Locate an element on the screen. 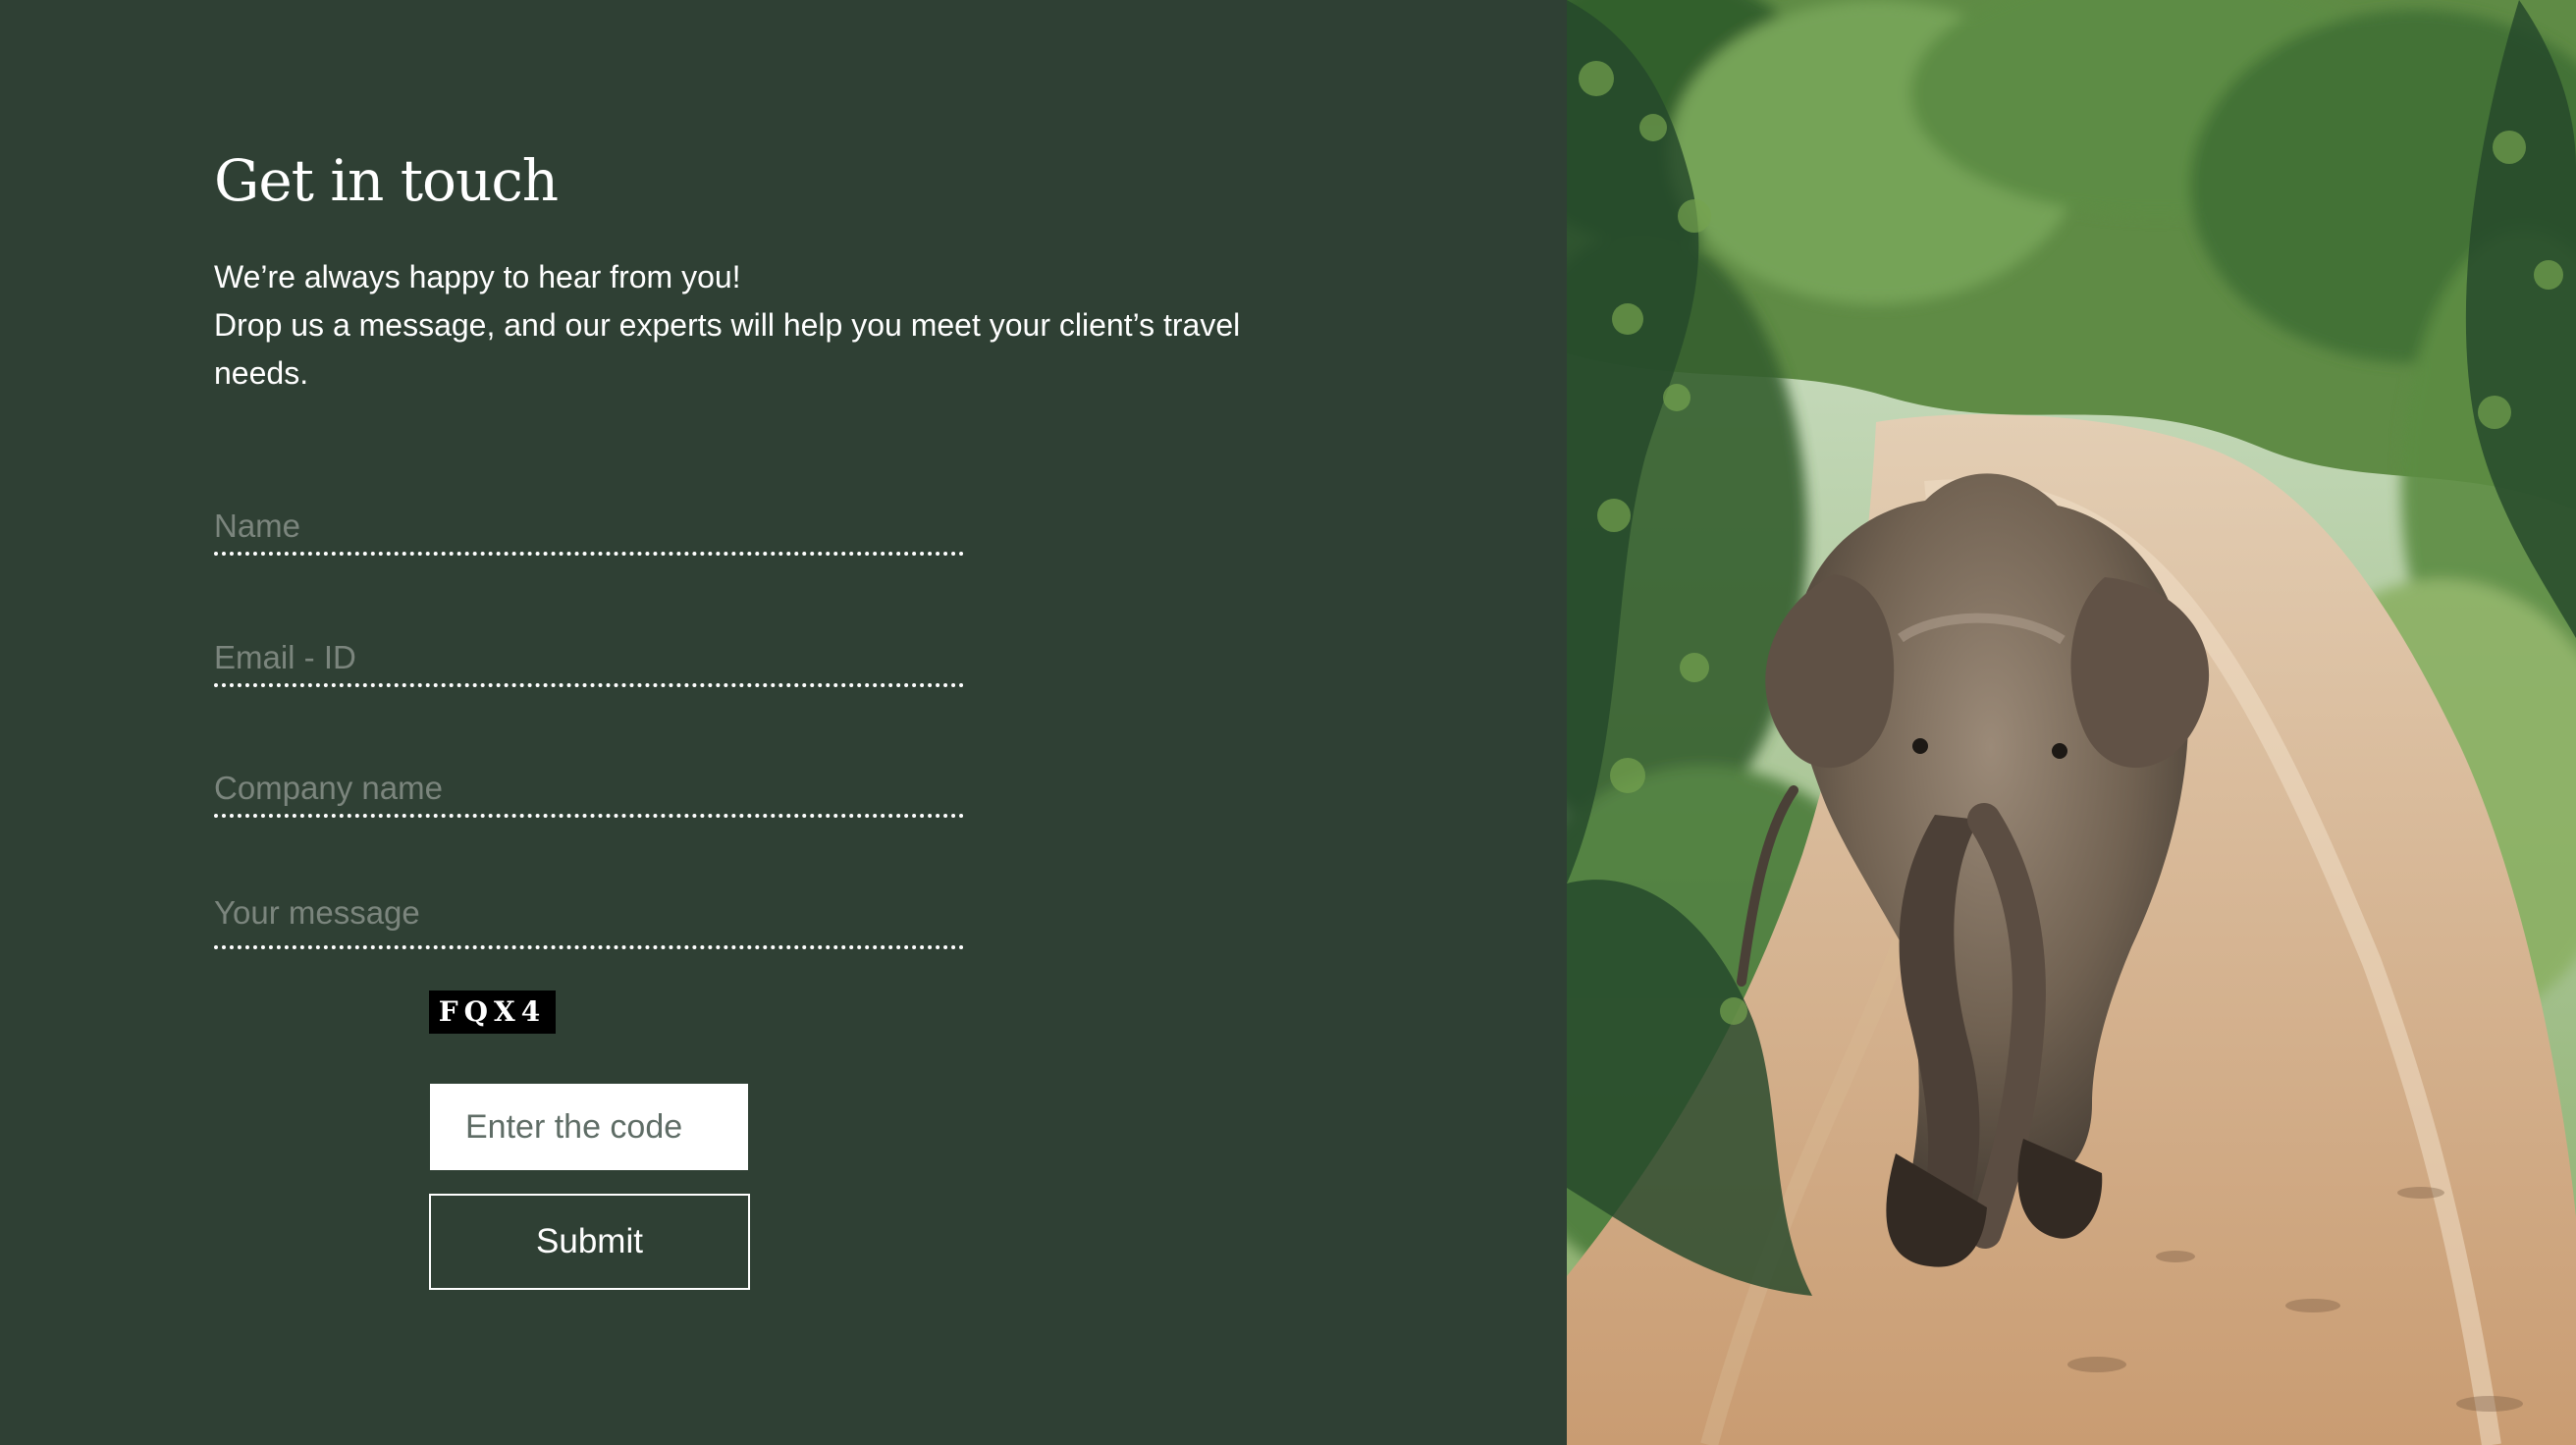  message-textarea is located at coordinates (589, 920).